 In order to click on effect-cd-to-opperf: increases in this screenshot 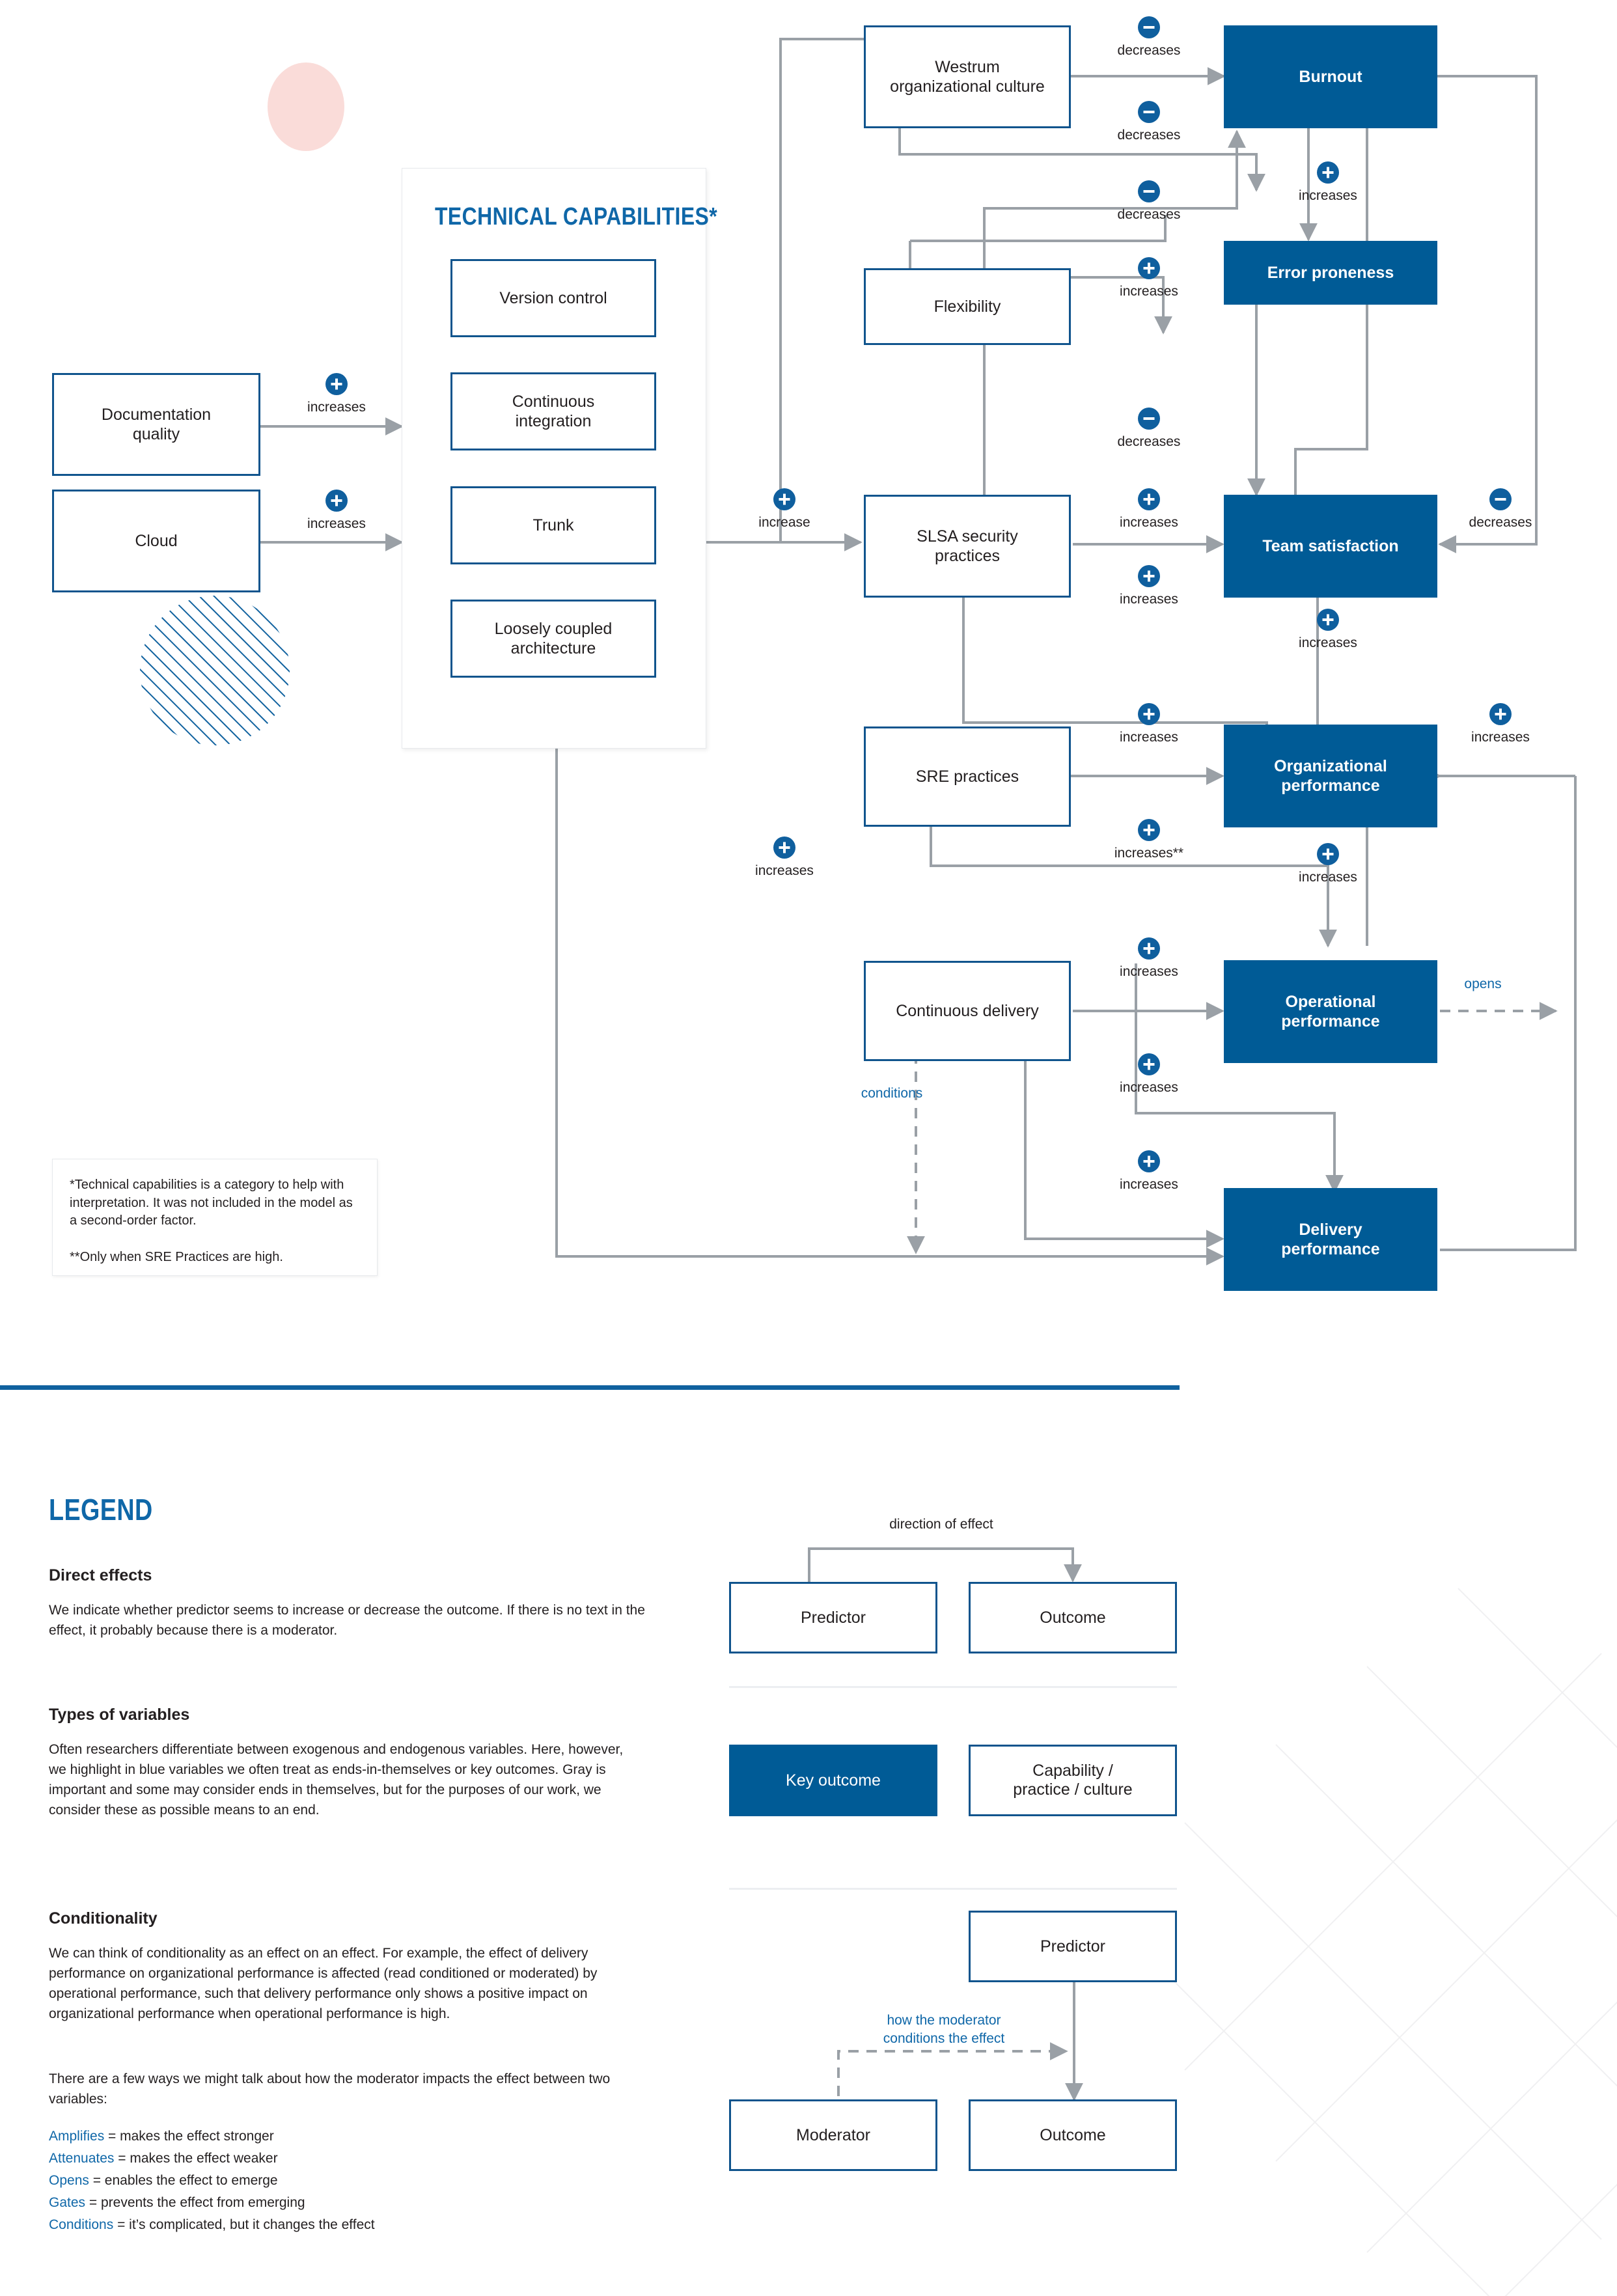, I will do `click(1149, 958)`.